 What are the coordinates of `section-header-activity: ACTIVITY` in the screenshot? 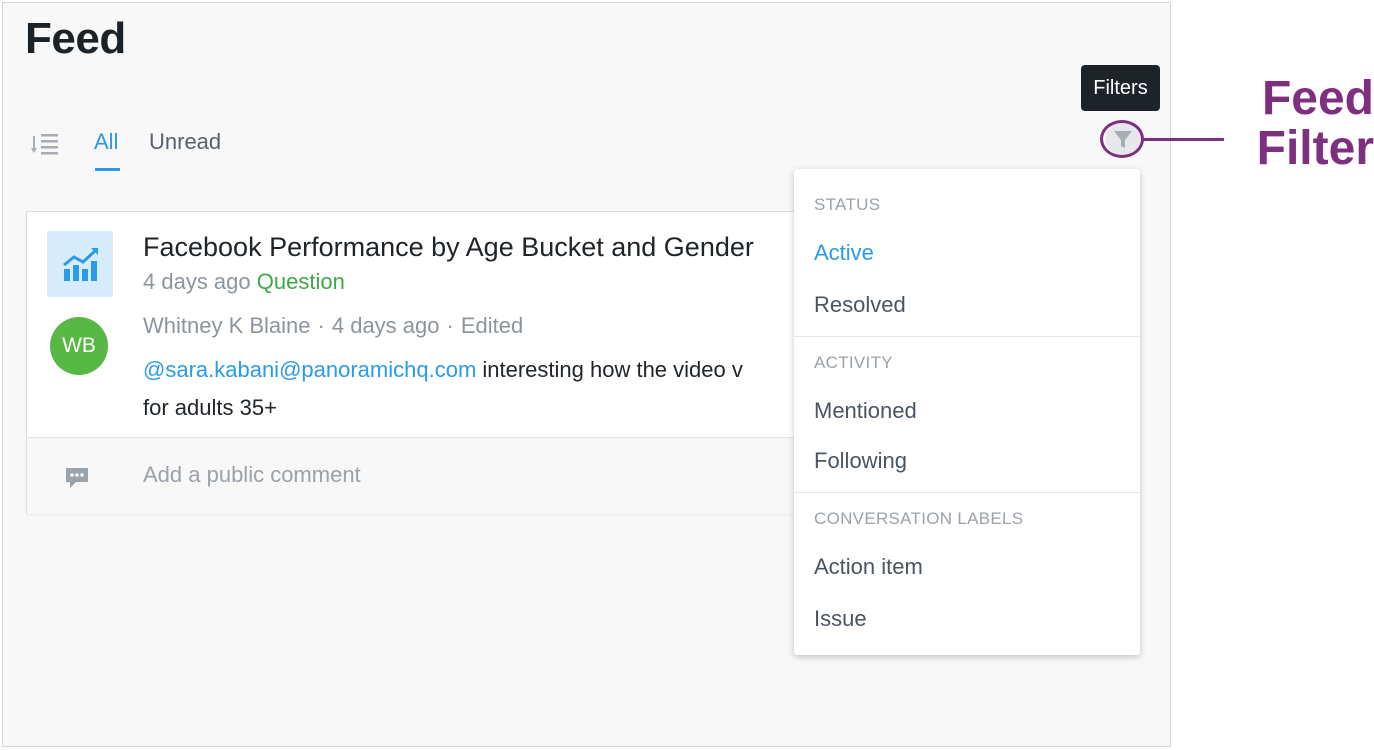 It's located at (853, 362).